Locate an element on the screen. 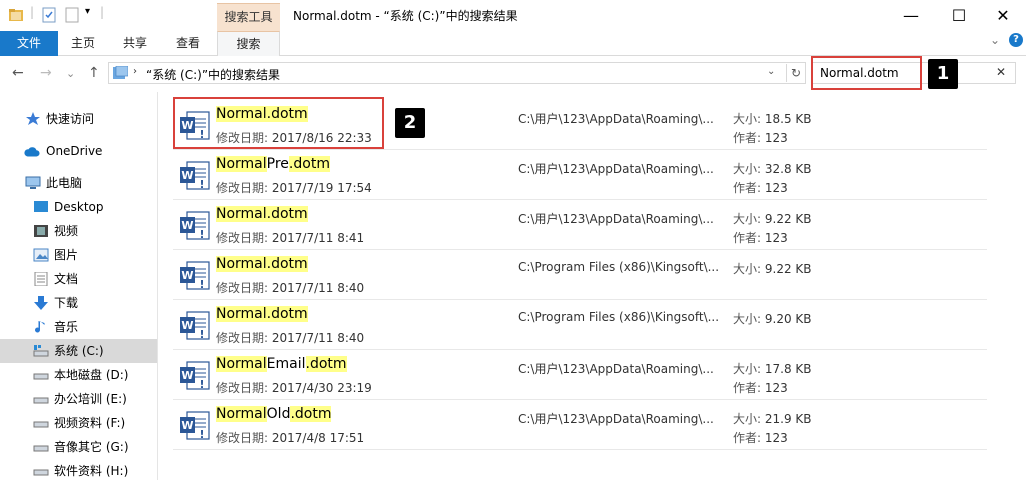 This screenshot has height=483, width=1026. clear-search-icon: ✕ is located at coordinates (1001, 72).